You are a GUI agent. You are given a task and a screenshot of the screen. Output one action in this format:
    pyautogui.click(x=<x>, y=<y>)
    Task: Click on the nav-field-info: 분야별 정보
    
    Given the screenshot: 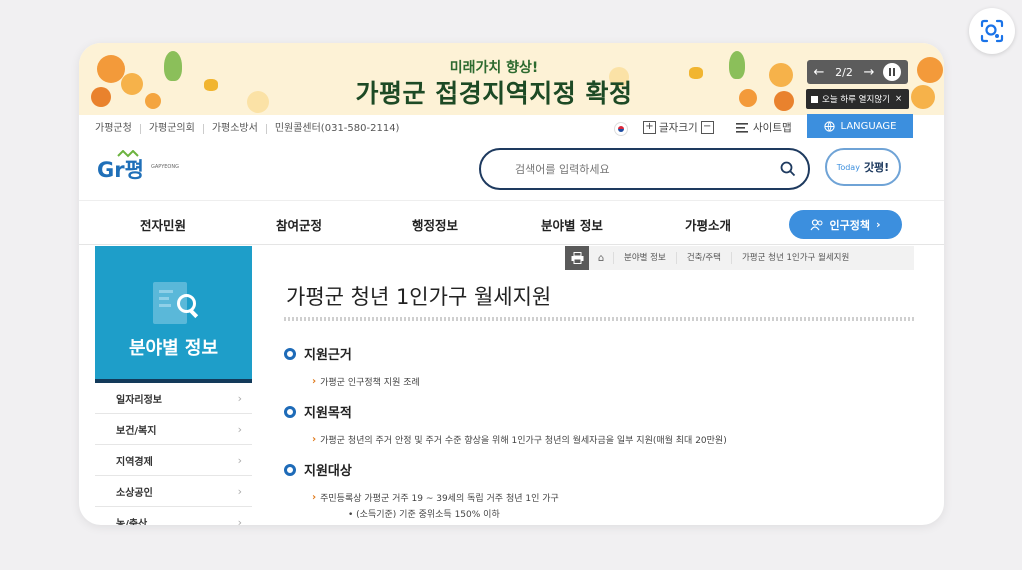 What is the action you would take?
    pyautogui.click(x=572, y=224)
    